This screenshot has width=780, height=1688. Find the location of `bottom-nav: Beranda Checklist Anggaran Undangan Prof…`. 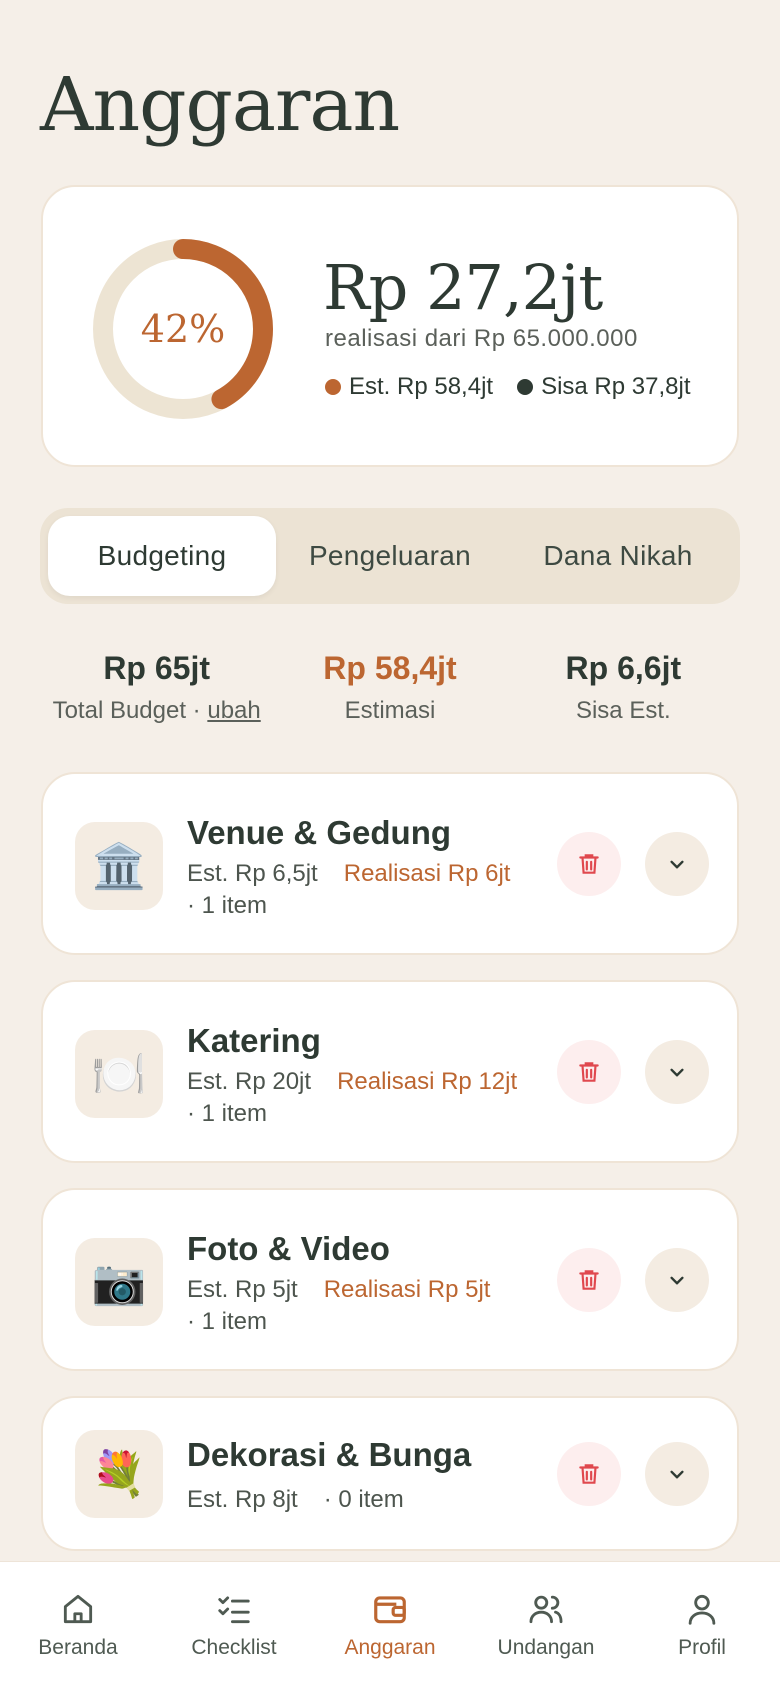

bottom-nav: Beranda Checklist Anggaran Undangan Prof… is located at coordinates (390, 1624).